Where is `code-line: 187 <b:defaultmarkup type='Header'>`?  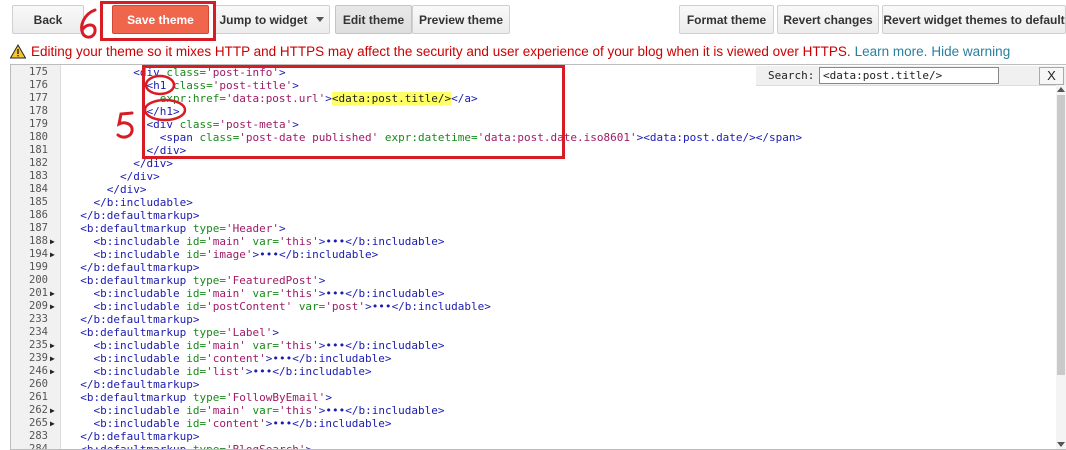 code-line: 187 <b:defaultmarkup type='Header'> is located at coordinates (538, 228).